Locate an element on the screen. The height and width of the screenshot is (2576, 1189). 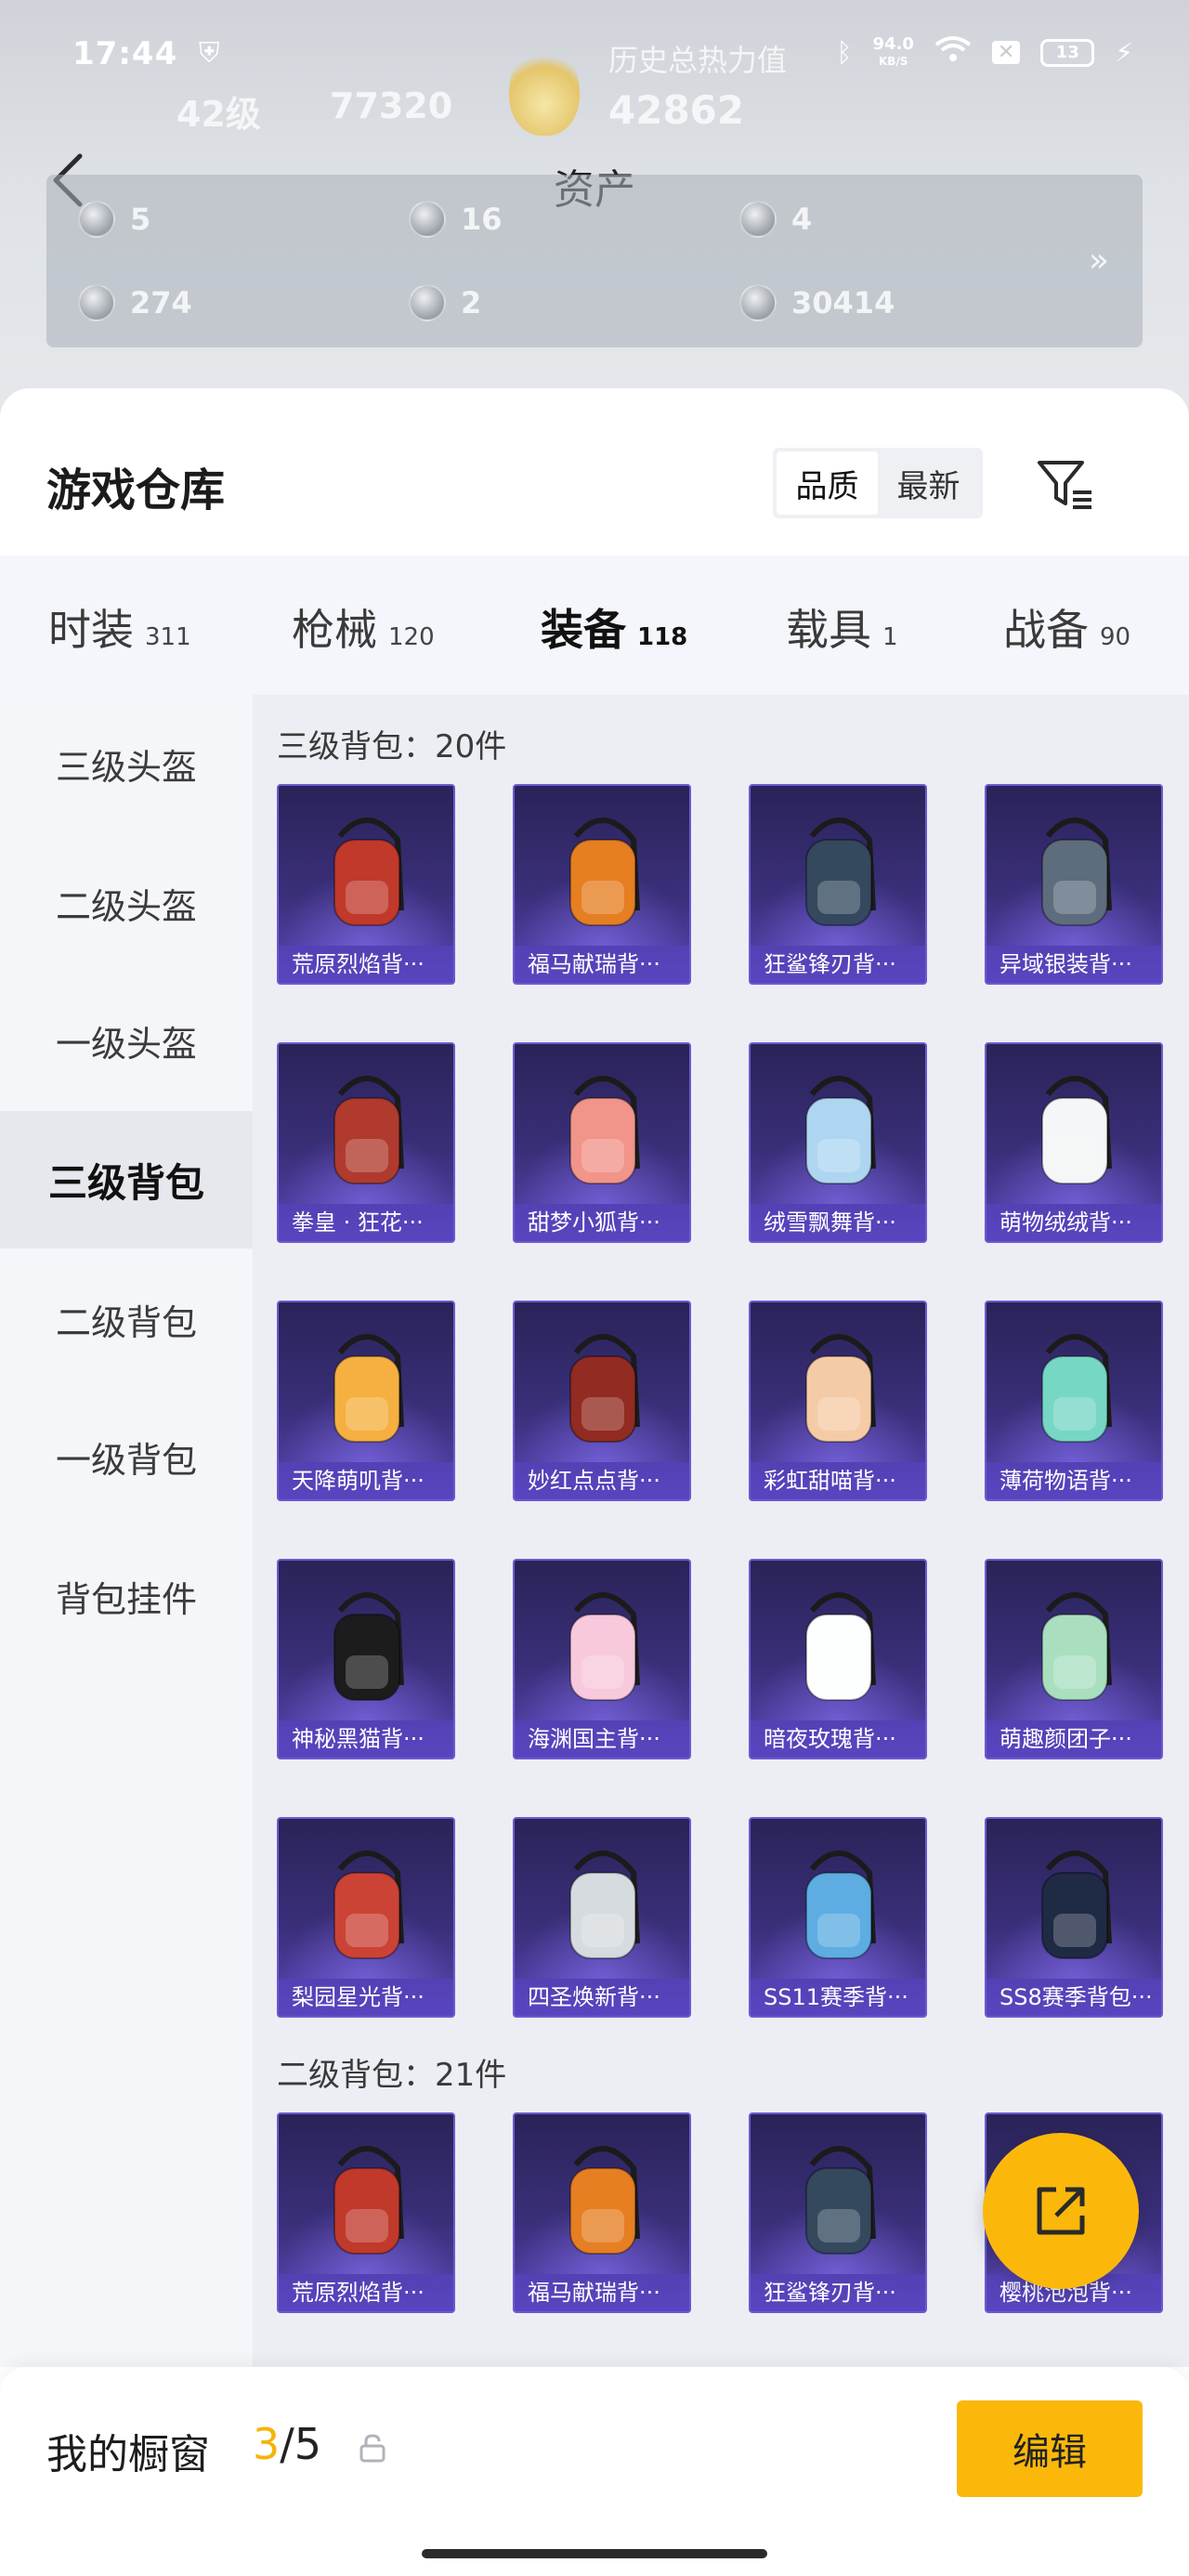
status-time: 17:44 is located at coordinates (125, 53).